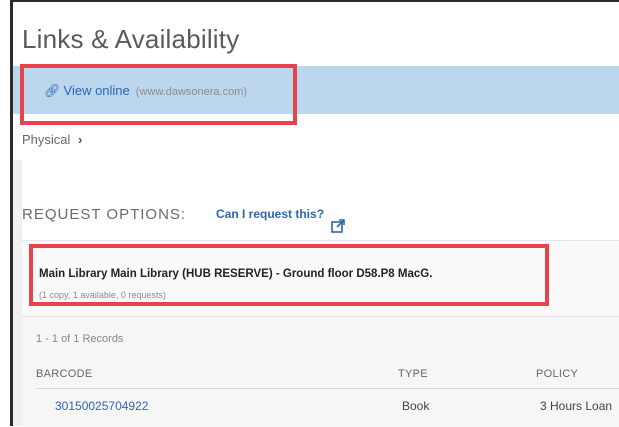  I want to click on column-header-type: TYPE, so click(413, 374).